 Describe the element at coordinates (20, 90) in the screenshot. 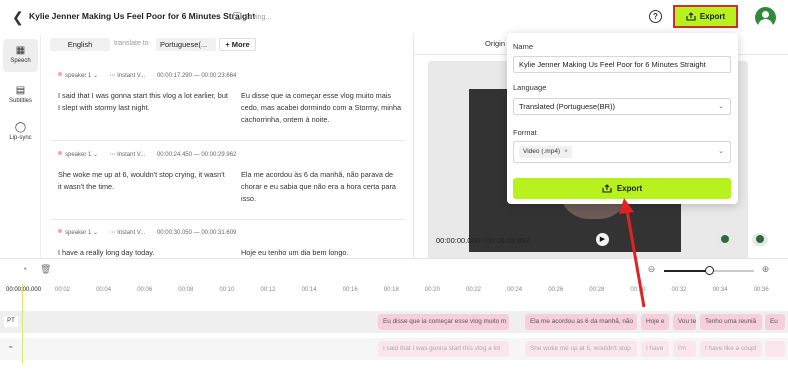

I see `subtitles-icon: ▤` at that location.